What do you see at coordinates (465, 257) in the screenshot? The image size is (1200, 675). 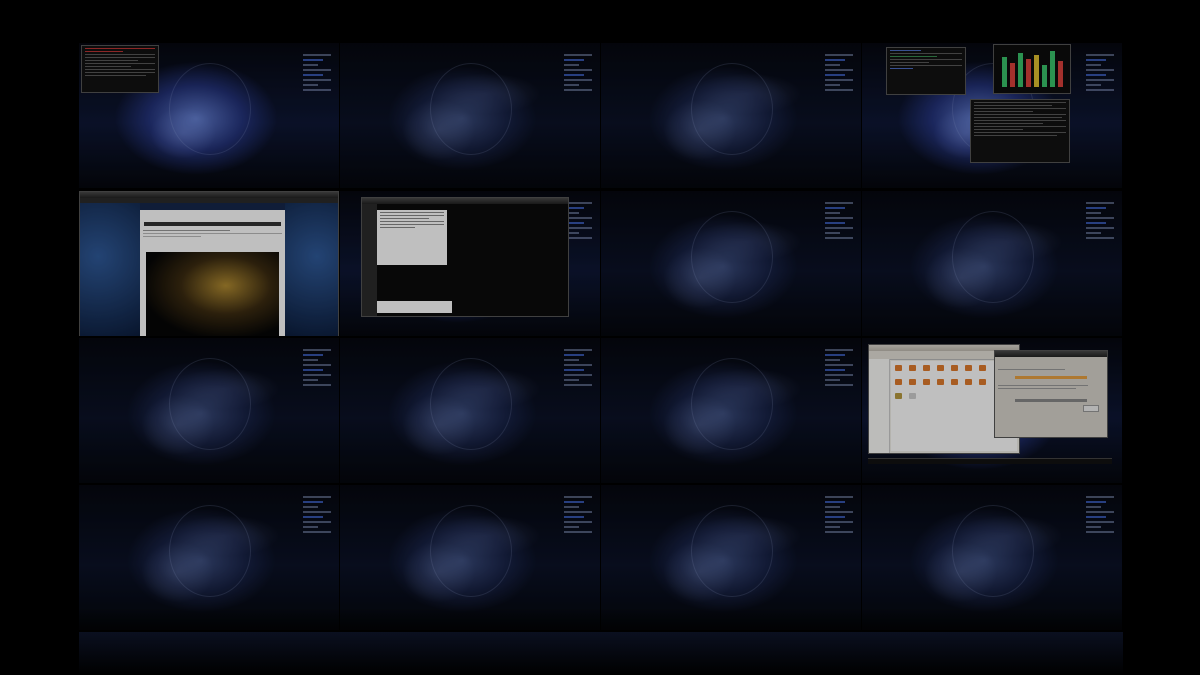 I see `image-viewer-window` at bounding box center [465, 257].